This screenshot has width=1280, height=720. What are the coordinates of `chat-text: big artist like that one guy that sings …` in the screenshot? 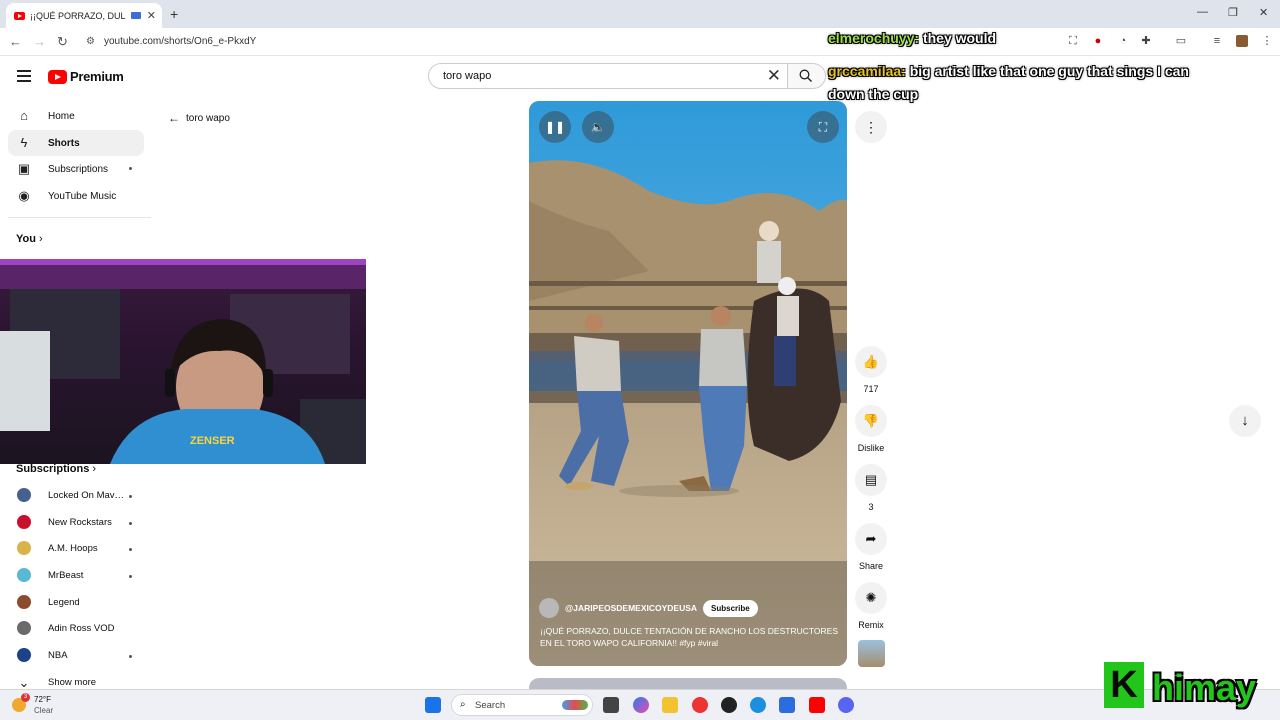 It's located at (1049, 71).